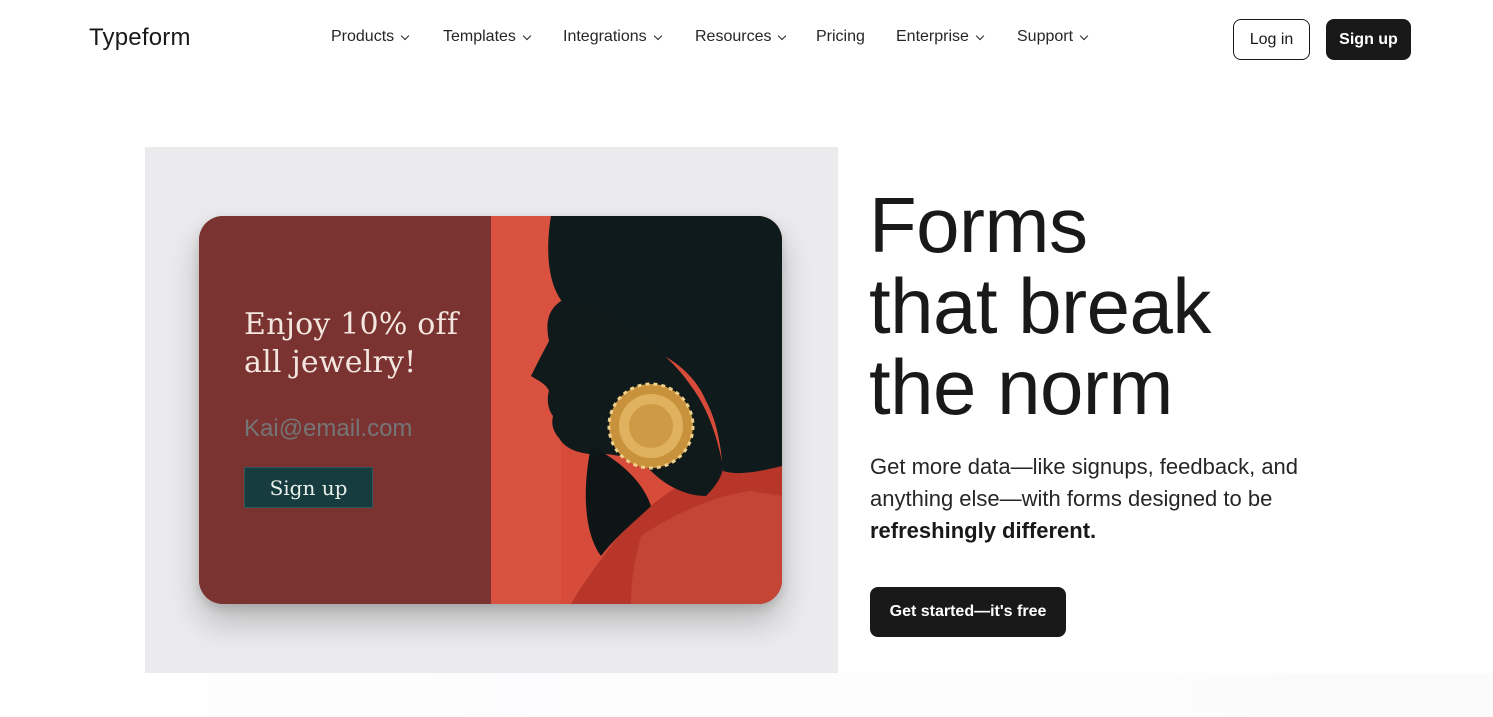 The height and width of the screenshot is (717, 1493). I want to click on nav-products-label: Products, so click(363, 36).